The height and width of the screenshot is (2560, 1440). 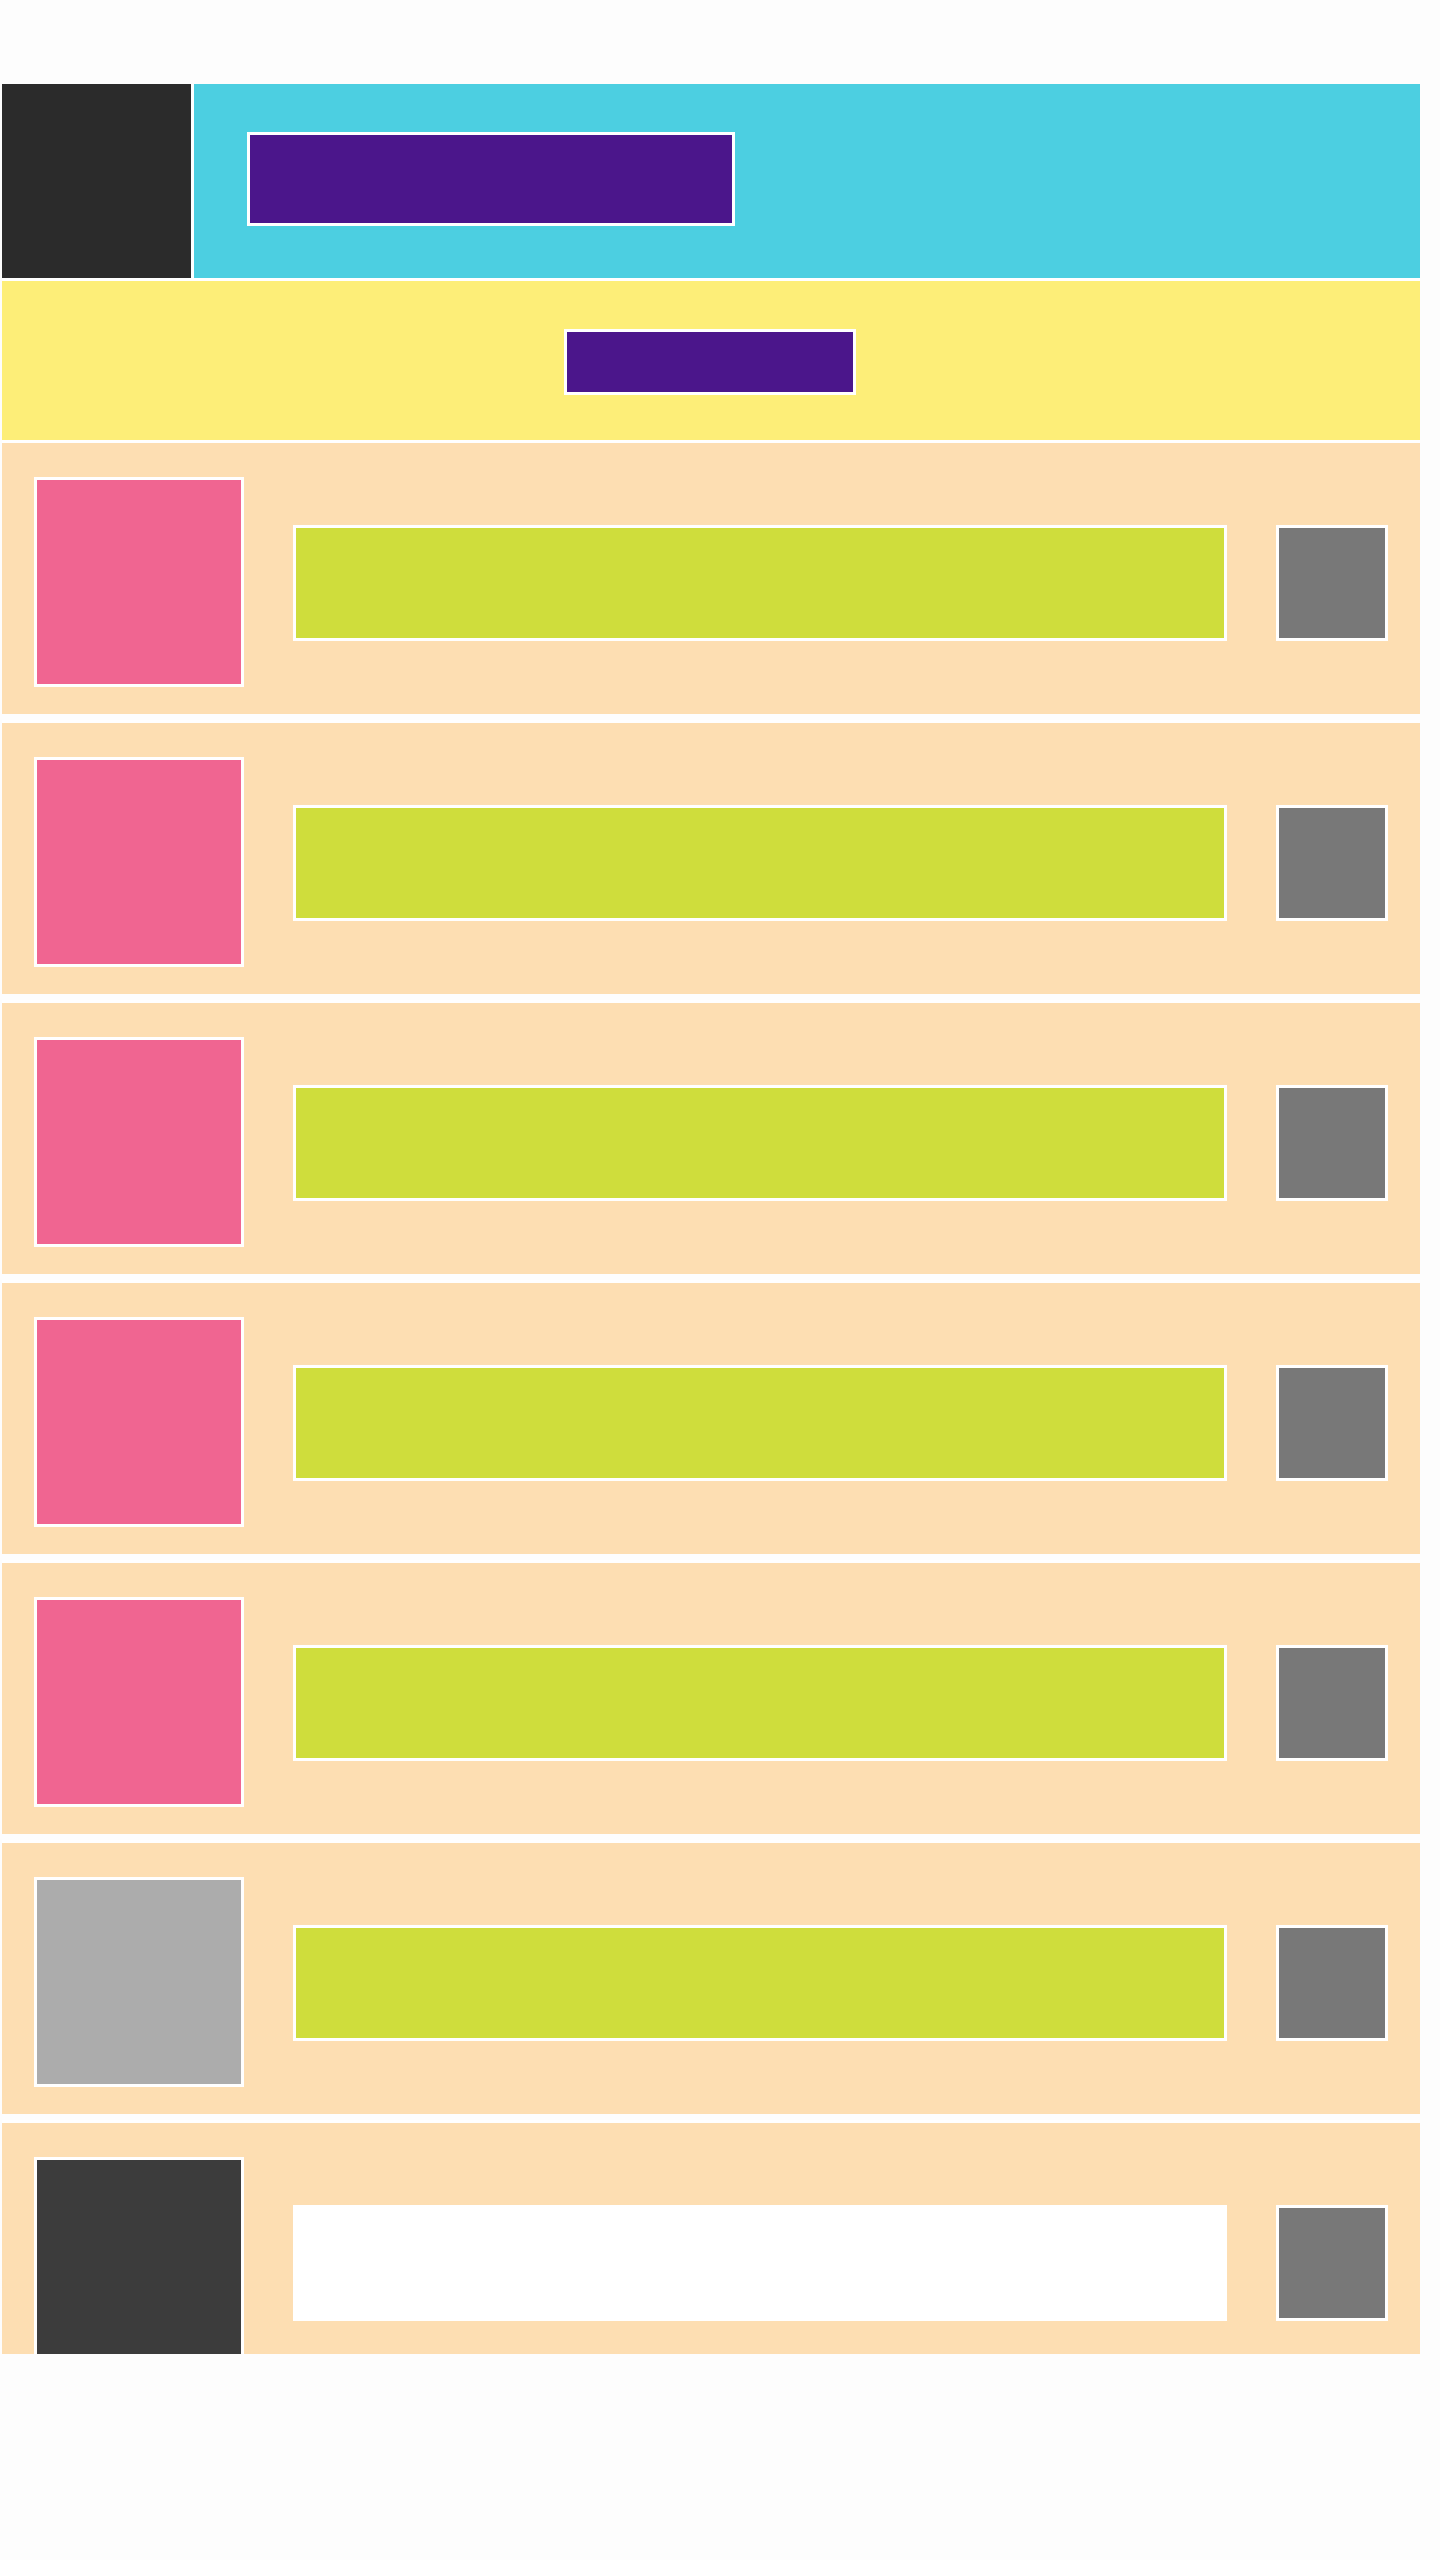 I want to click on header-bar, so click(x=807, y=181).